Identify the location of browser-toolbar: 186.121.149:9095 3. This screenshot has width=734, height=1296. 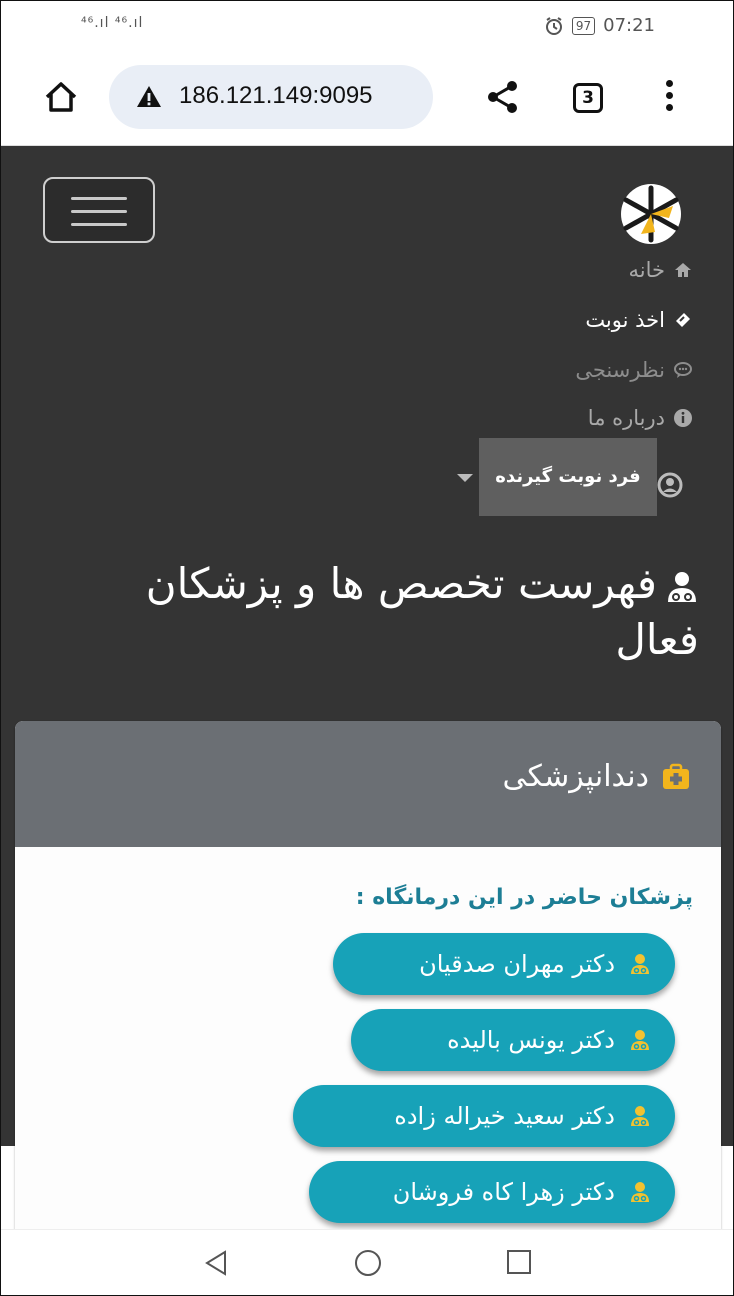
(367, 99).